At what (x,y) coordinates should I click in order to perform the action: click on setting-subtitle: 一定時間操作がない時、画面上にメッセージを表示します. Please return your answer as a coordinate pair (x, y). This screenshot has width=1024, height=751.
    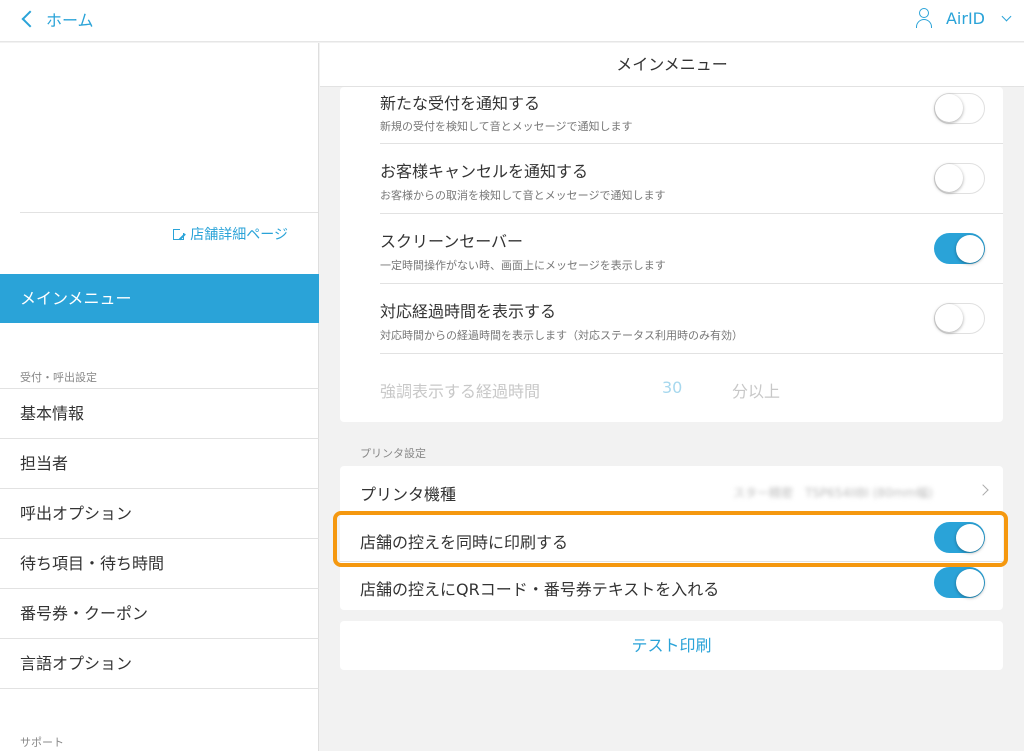
    Looking at the image, I should click on (523, 265).